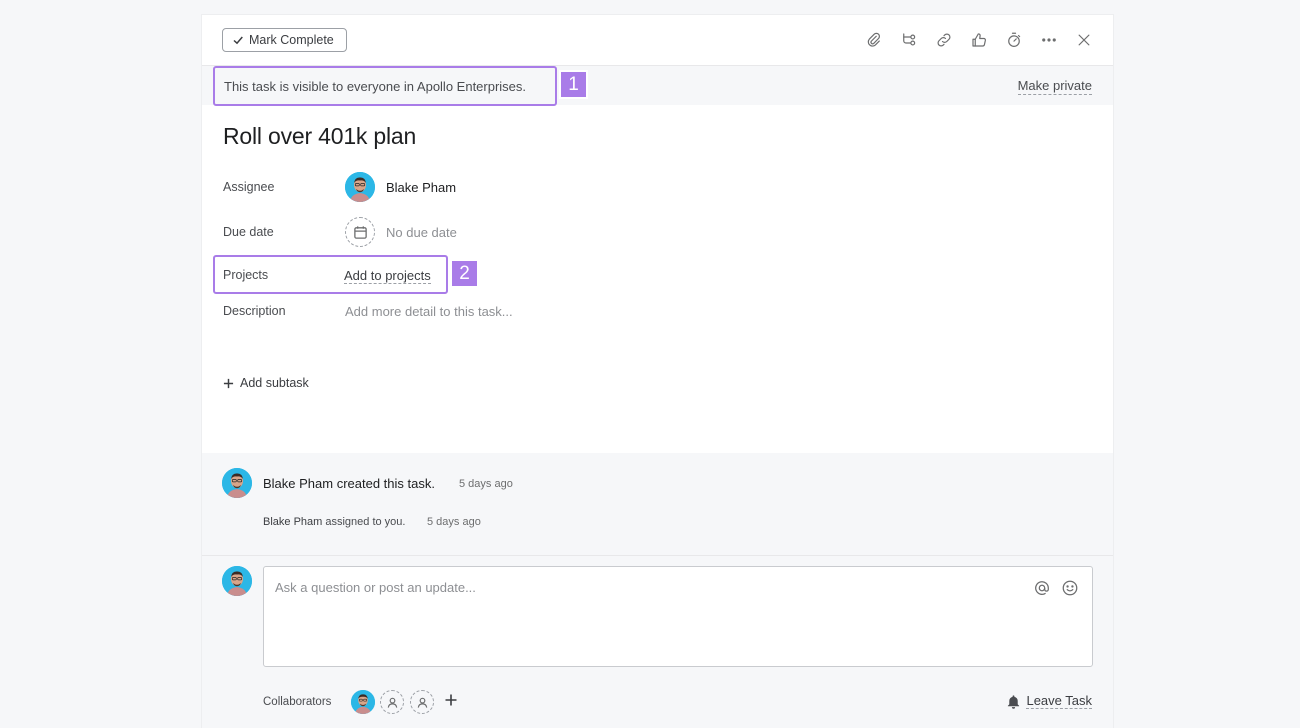 The height and width of the screenshot is (728, 1300). What do you see at coordinates (363, 702) in the screenshot?
I see `collaborator-avatar` at bounding box center [363, 702].